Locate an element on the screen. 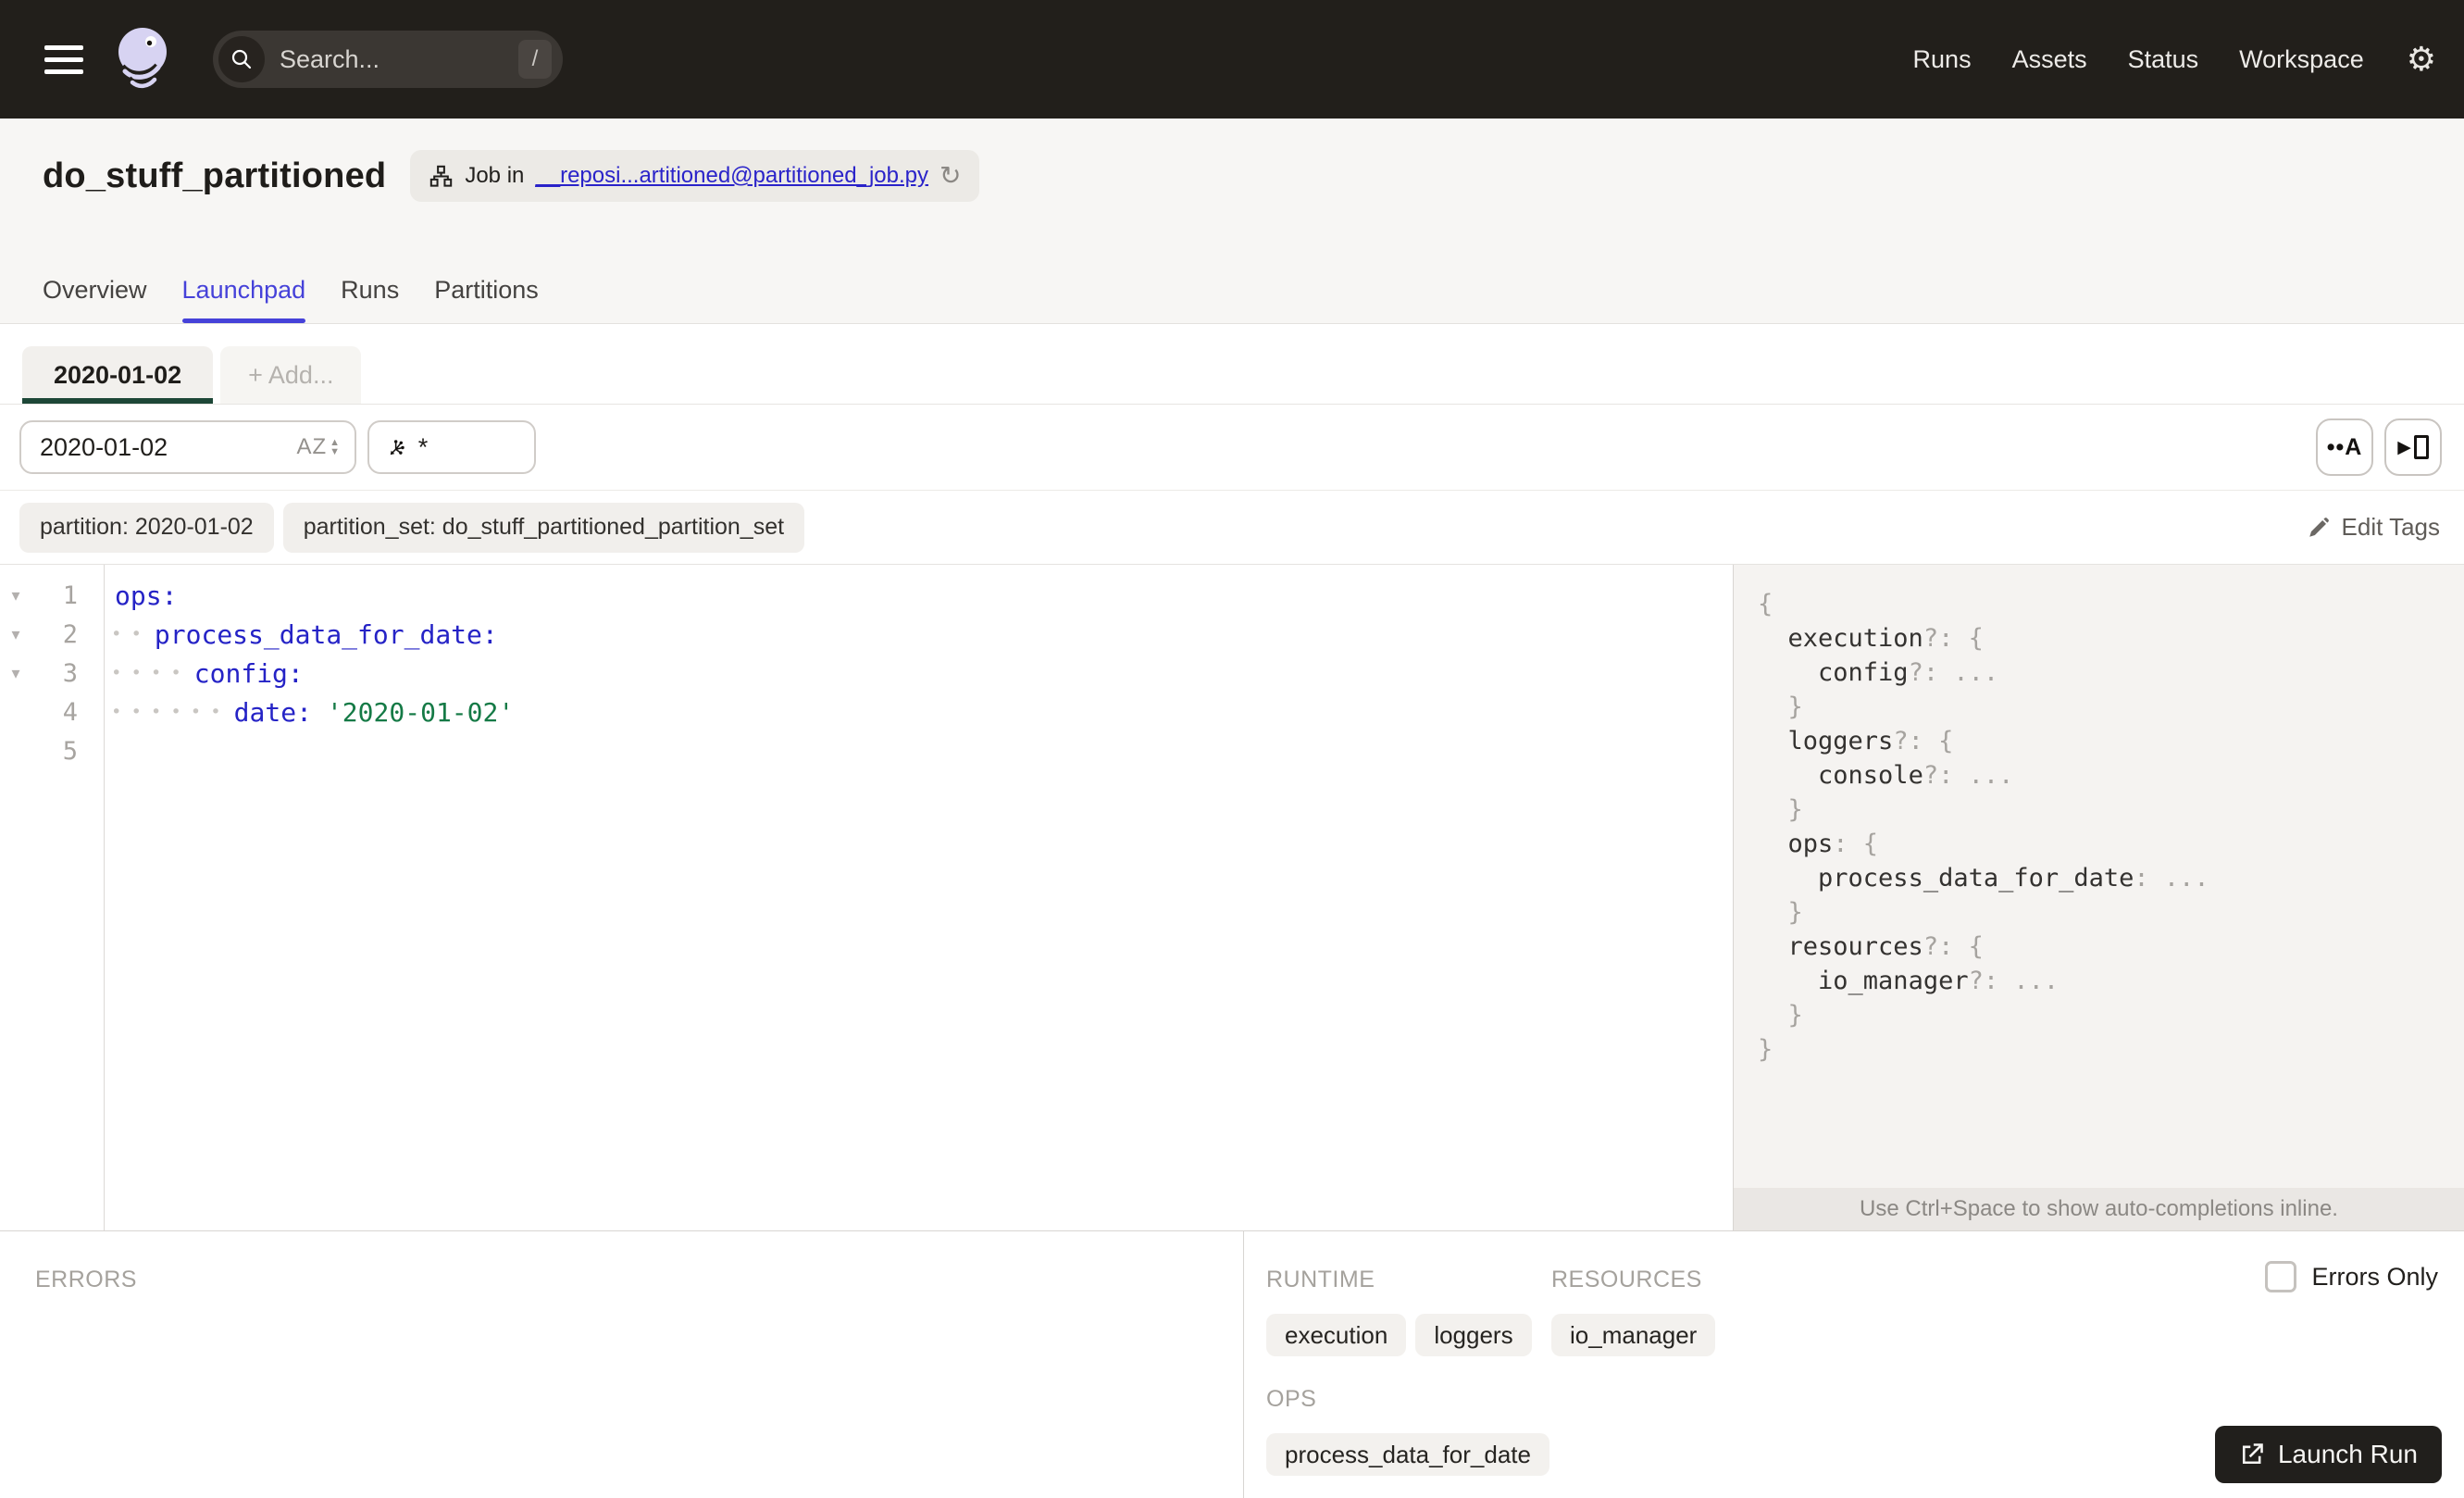  nav-assets: Assets is located at coordinates (2049, 59).